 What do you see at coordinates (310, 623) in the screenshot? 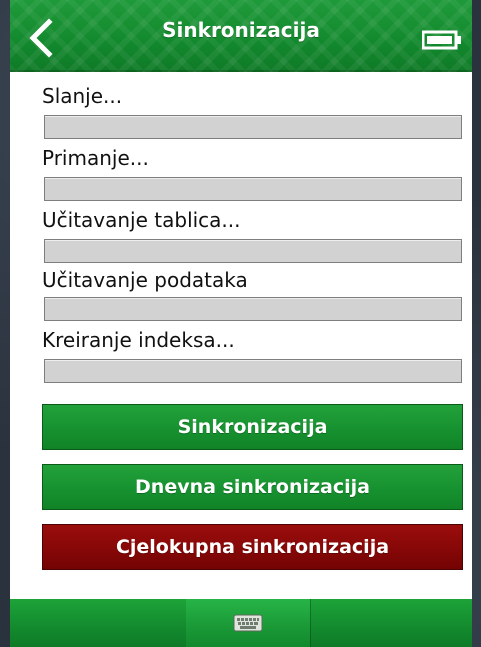
I see `bottom-divider` at bounding box center [310, 623].